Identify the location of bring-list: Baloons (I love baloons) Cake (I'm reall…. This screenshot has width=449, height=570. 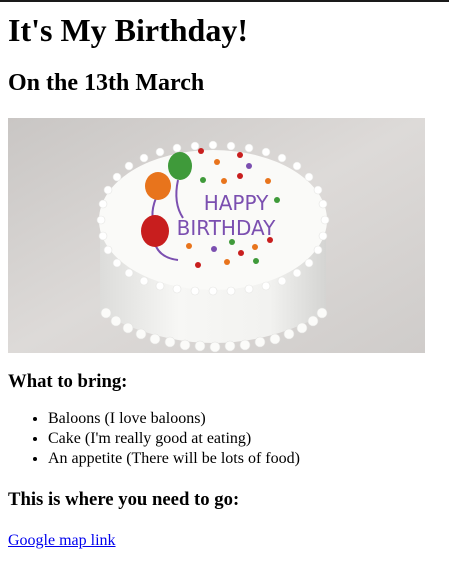
(224, 439).